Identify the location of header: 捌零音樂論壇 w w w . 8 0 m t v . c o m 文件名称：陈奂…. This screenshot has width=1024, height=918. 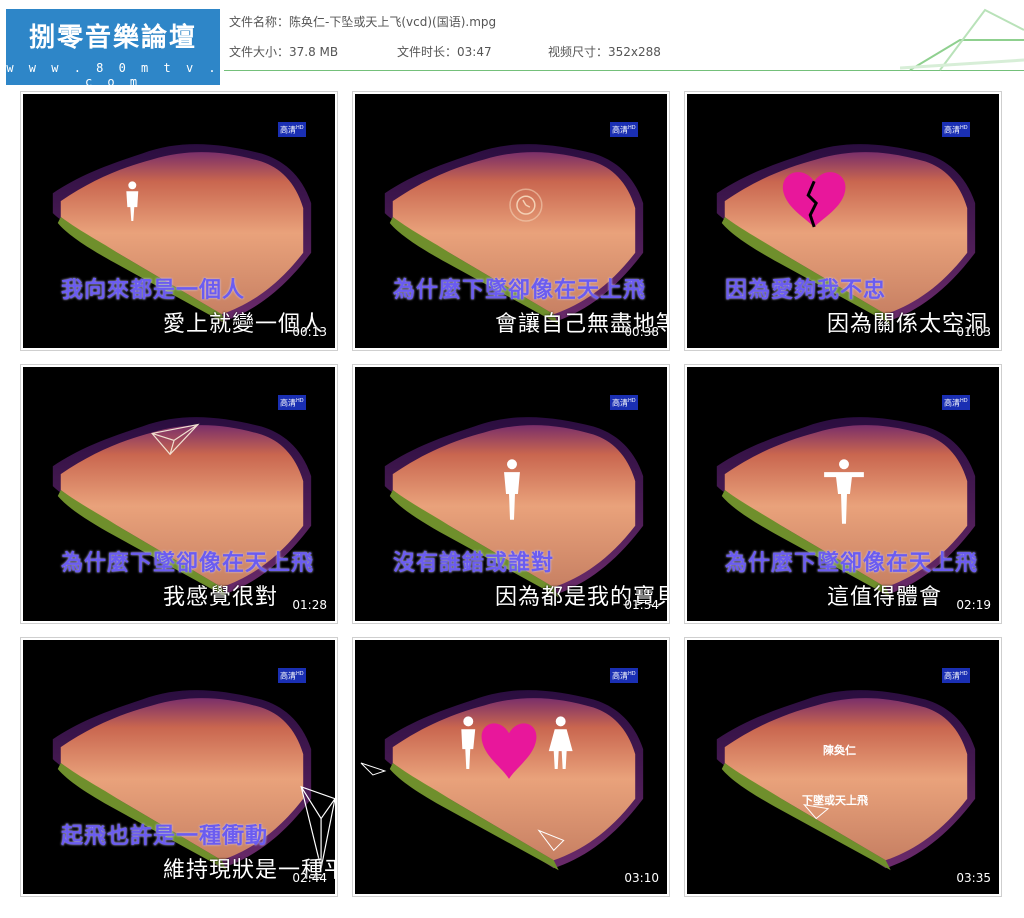
(512, 44).